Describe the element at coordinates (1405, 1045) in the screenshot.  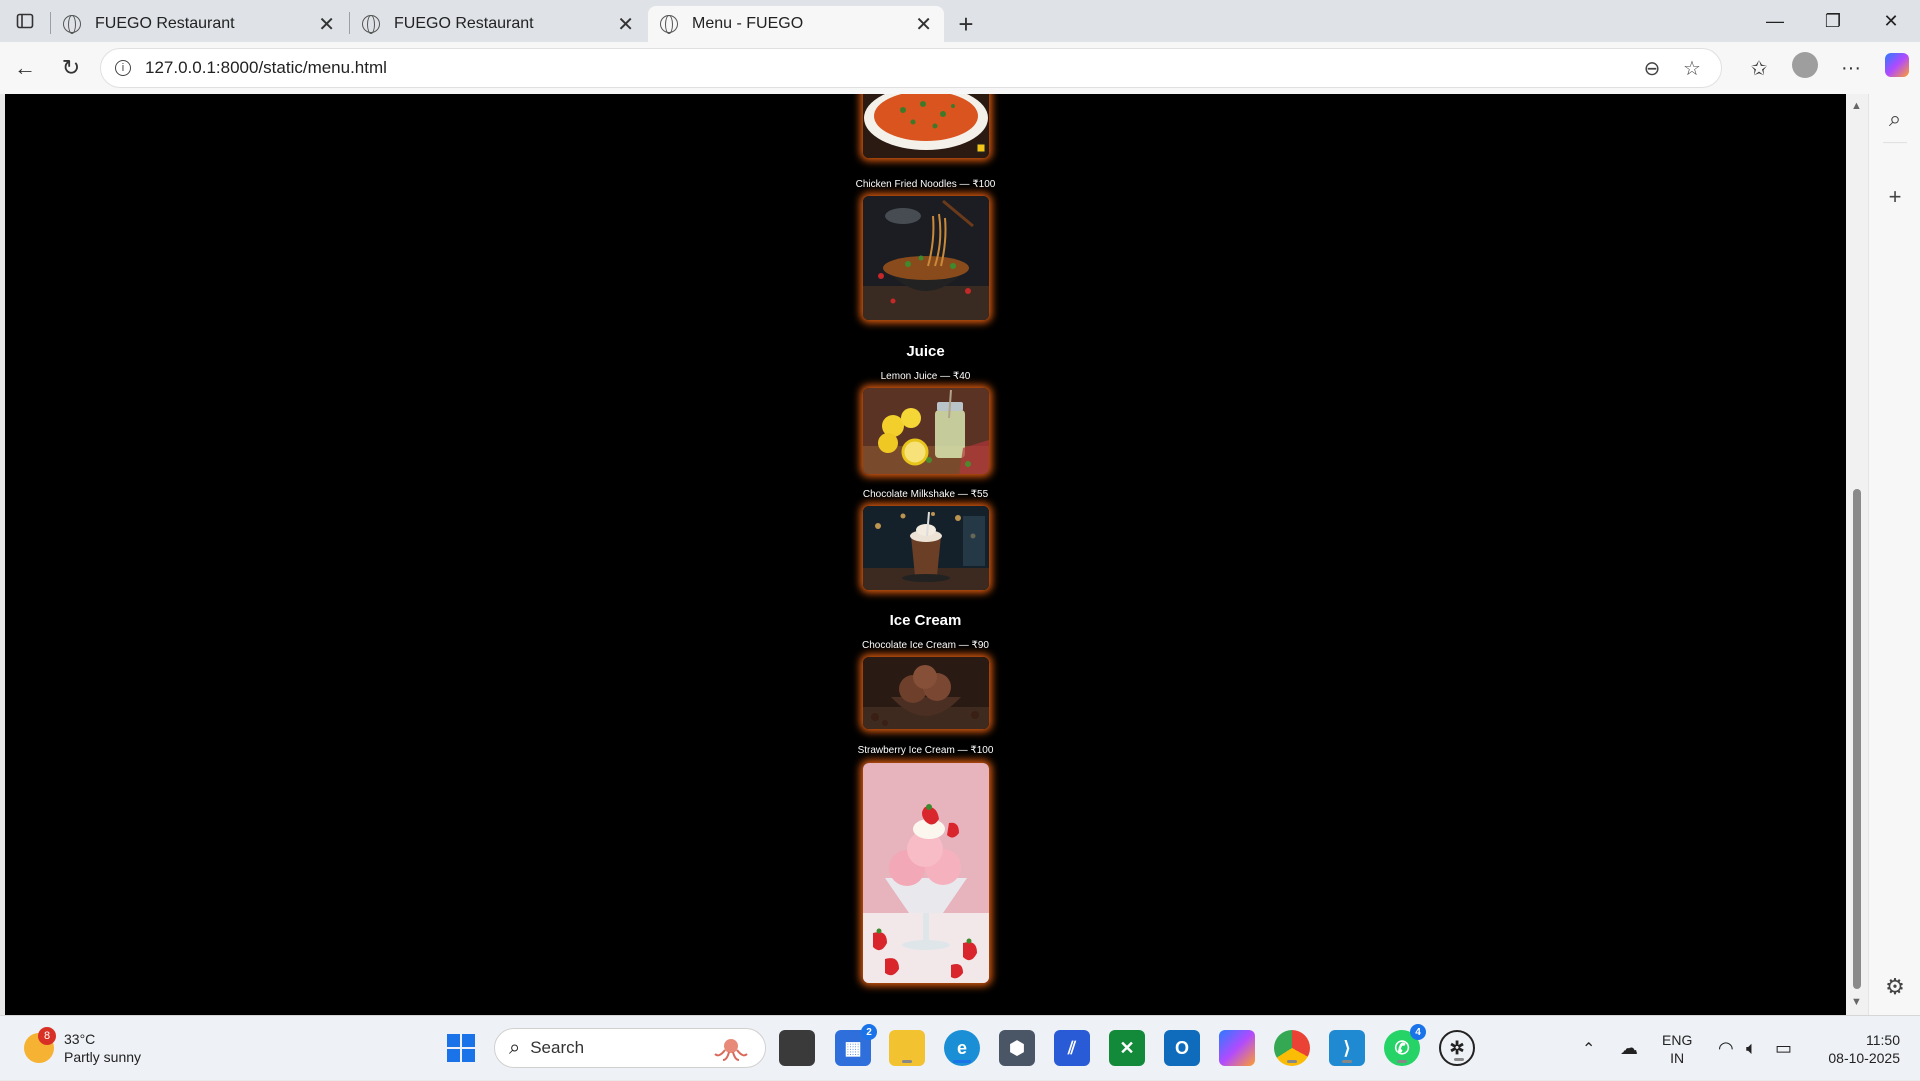
I see `whatsapp-icon: ✆ 4` at that location.